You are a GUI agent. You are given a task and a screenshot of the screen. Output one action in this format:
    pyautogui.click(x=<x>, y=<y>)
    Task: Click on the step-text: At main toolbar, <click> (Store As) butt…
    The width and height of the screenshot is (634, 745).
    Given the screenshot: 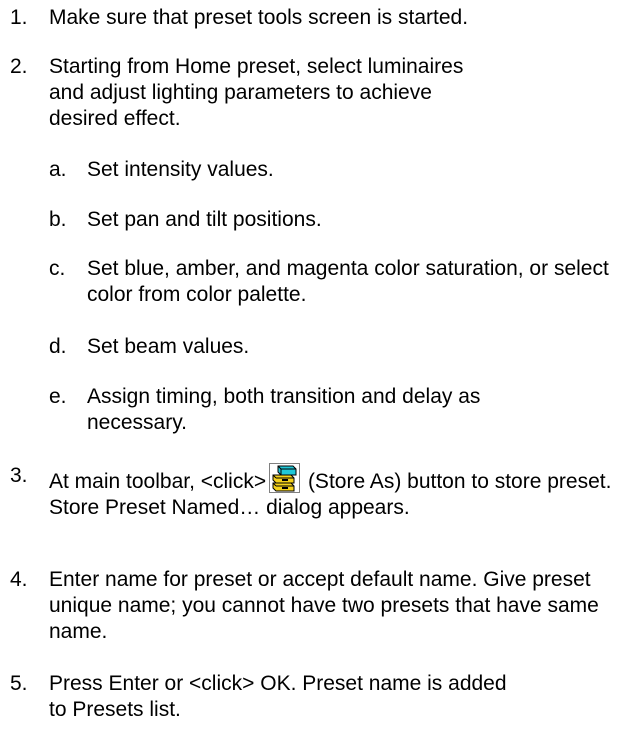 What is the action you would take?
    pyautogui.click(x=341, y=492)
    